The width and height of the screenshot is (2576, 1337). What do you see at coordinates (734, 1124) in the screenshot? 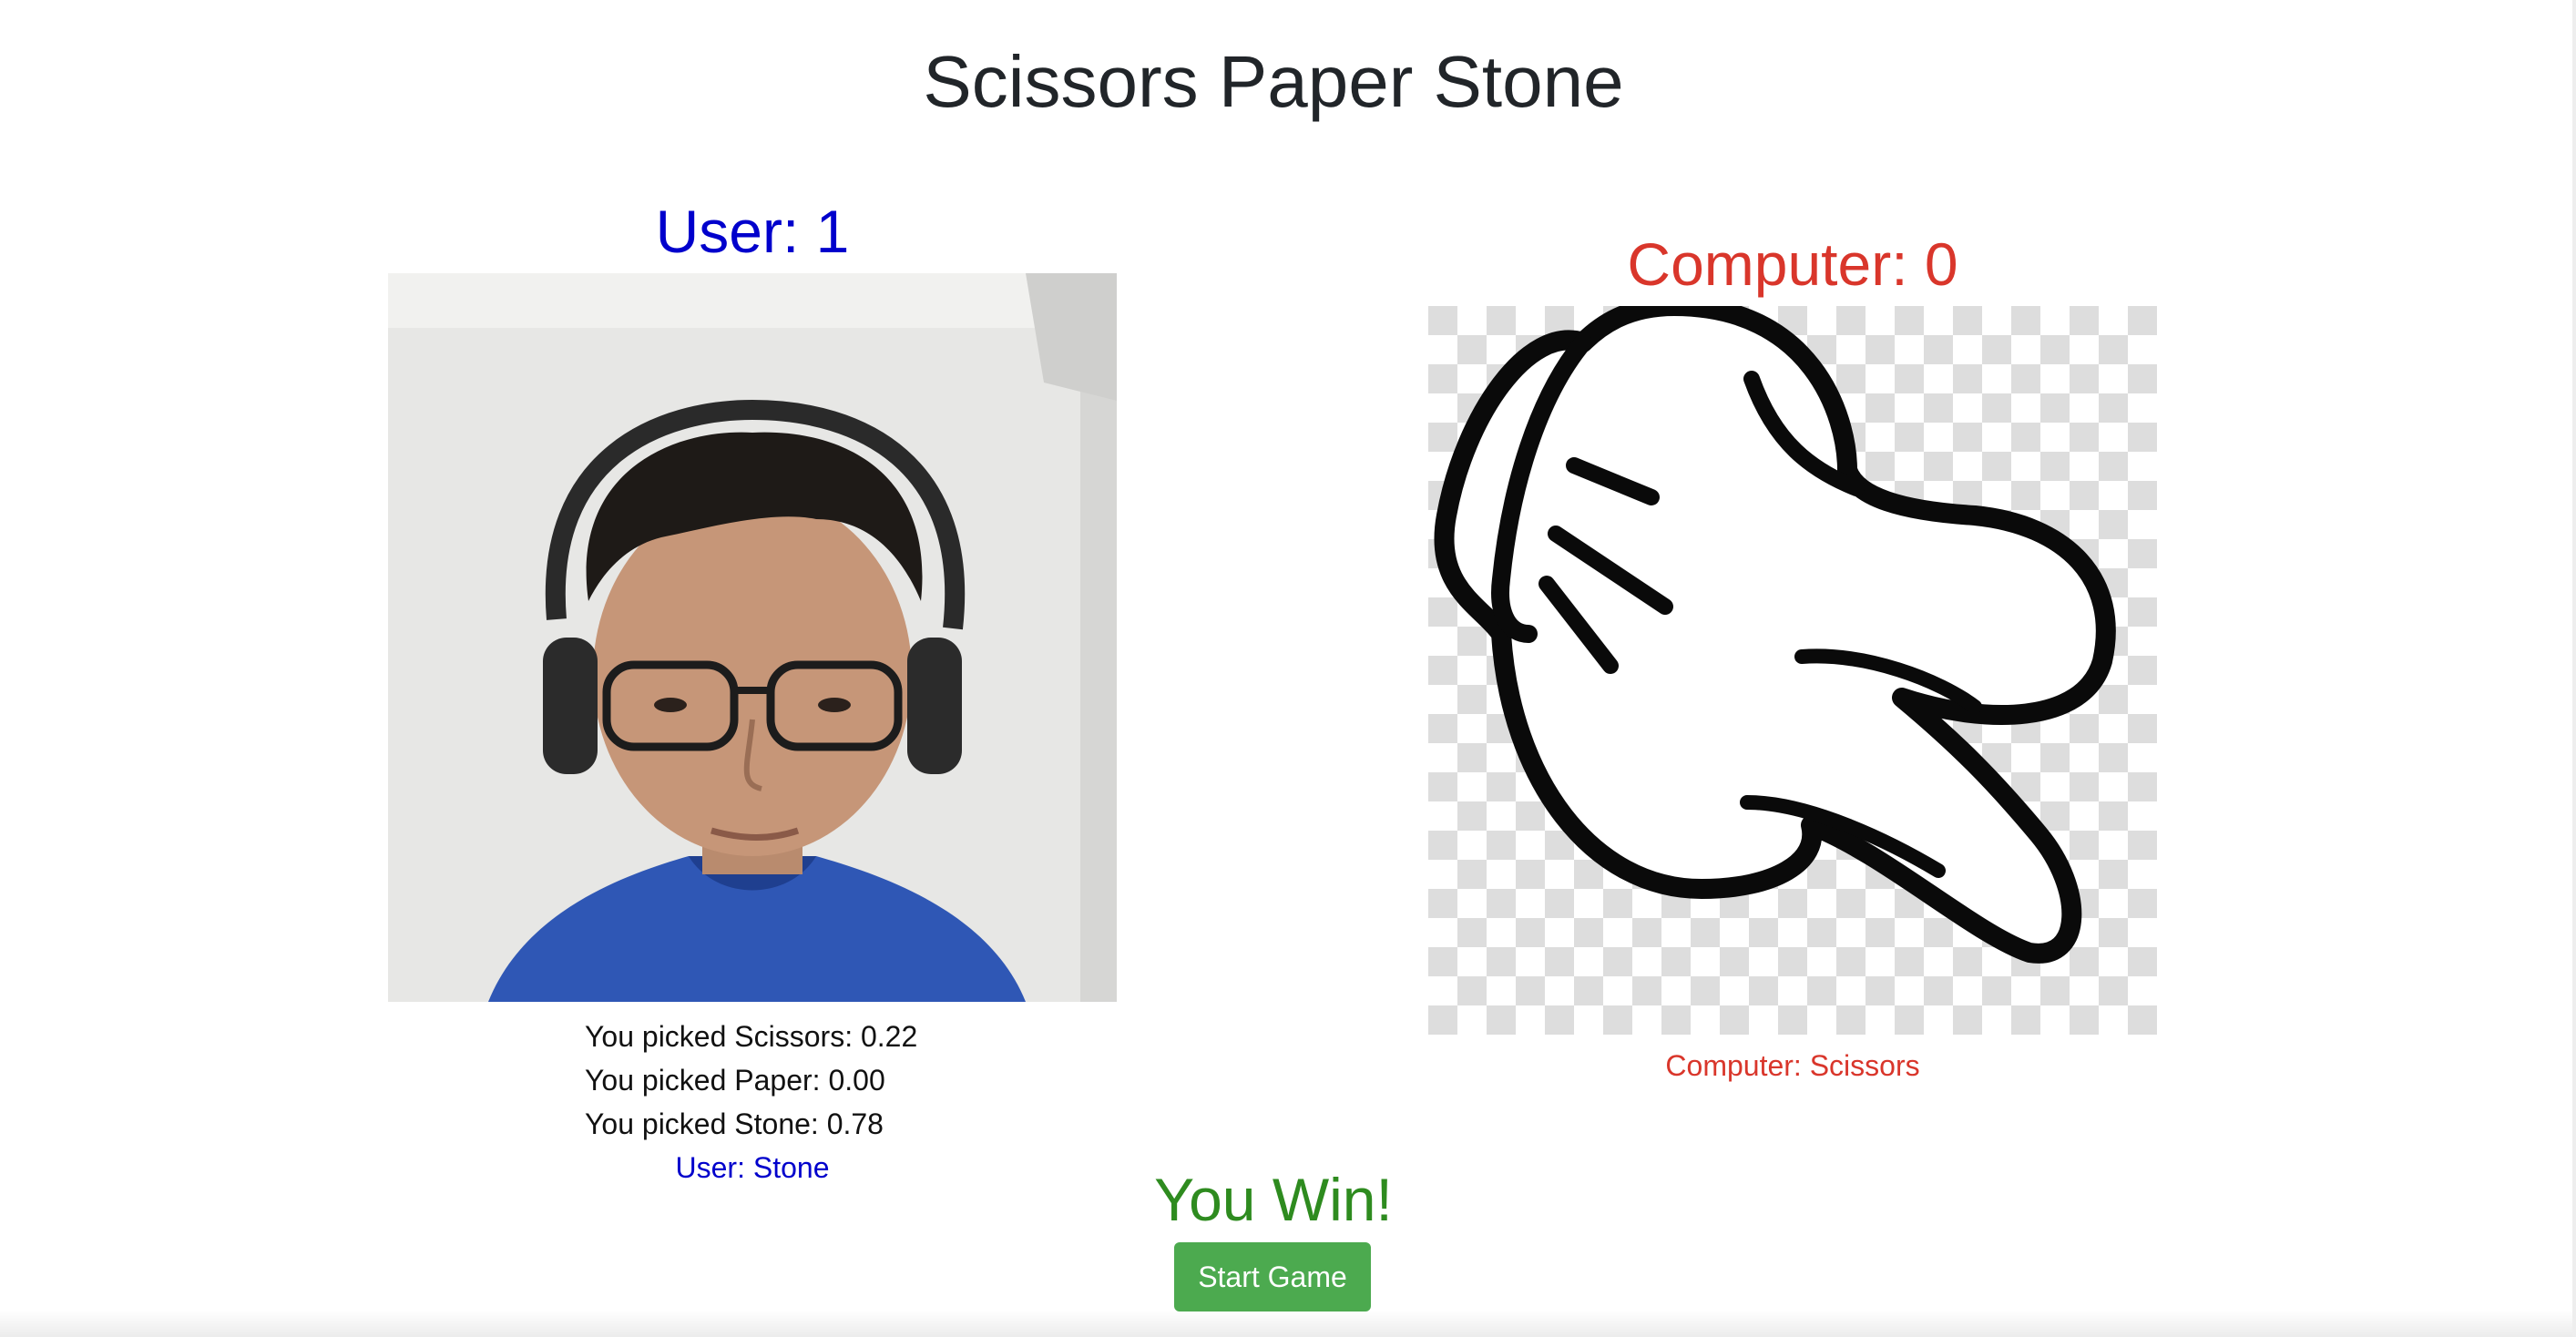
I see `probability-stone: You picked Stone: 0.78` at bounding box center [734, 1124].